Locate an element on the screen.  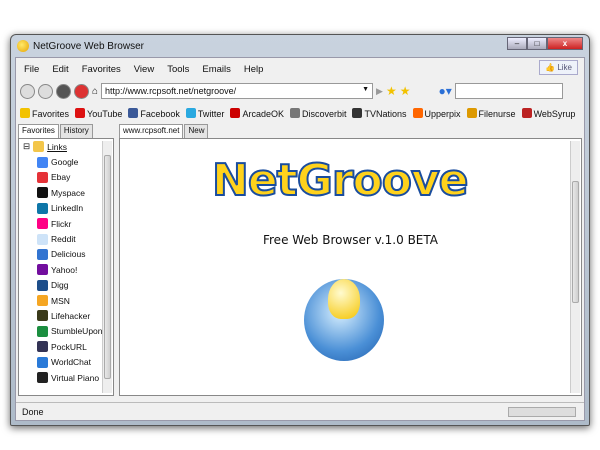
refresh-button is located at coordinates (63, 91).